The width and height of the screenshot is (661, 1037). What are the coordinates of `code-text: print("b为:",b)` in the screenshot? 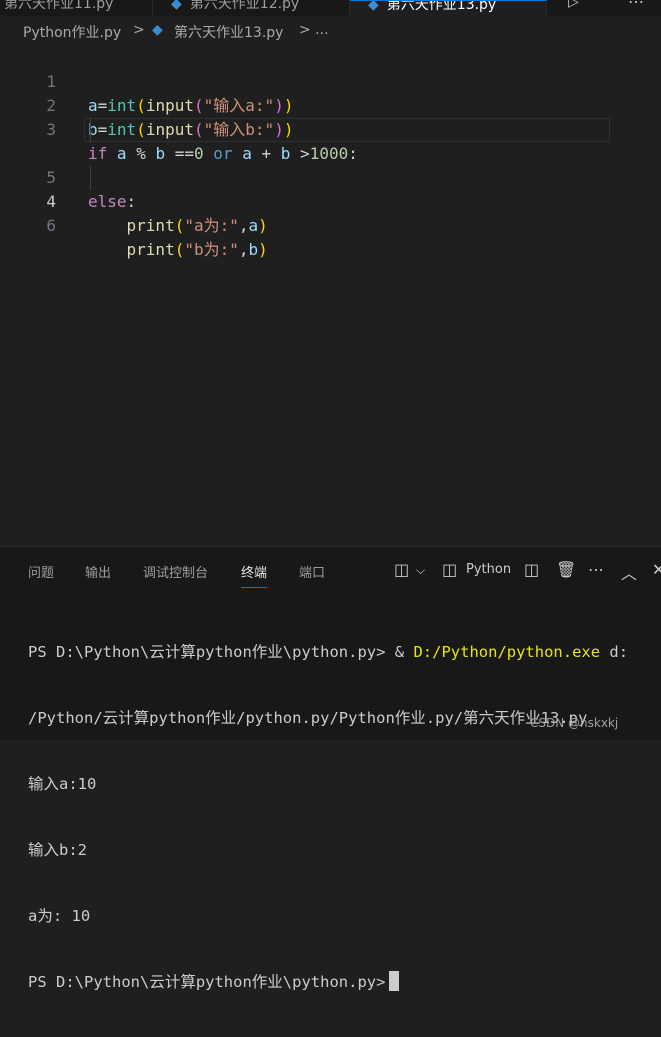 It's located at (197, 249).